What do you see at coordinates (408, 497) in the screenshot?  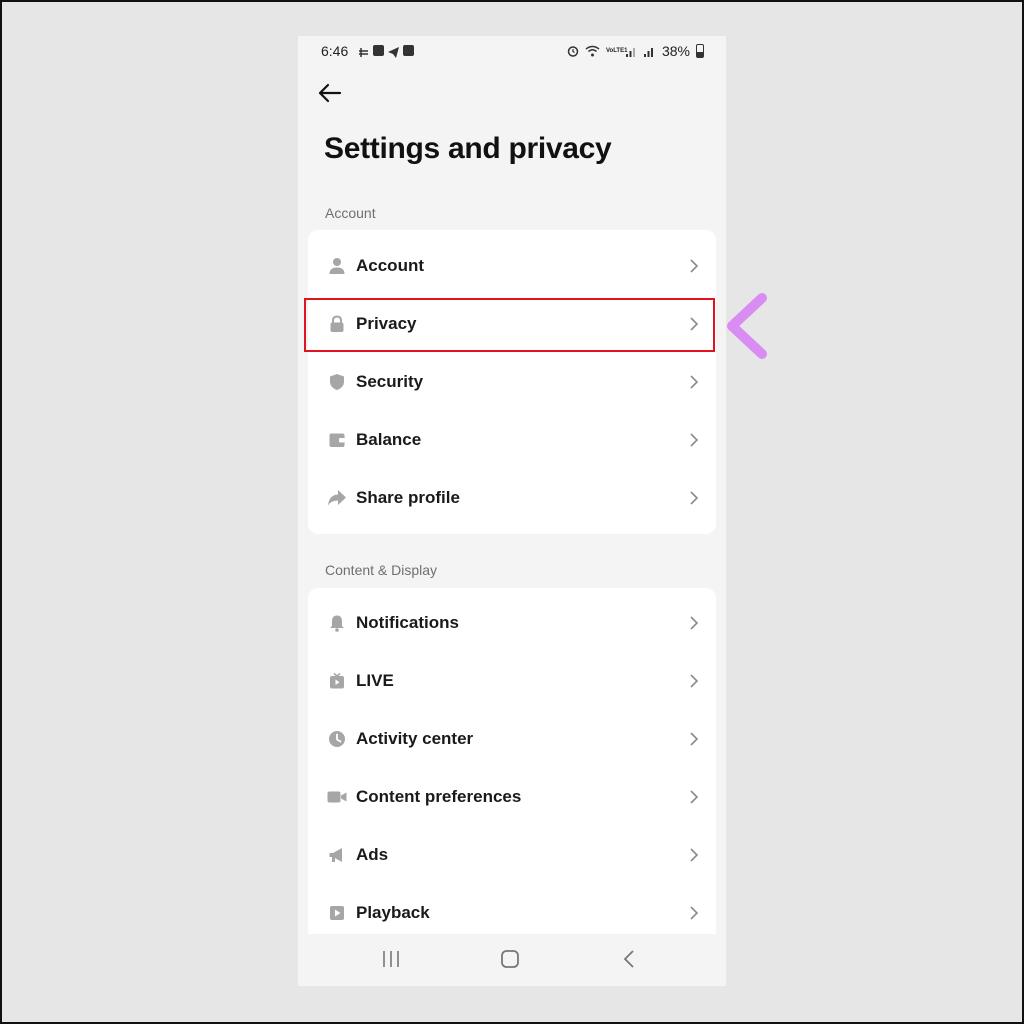 I see `row-label: Share profile` at bounding box center [408, 497].